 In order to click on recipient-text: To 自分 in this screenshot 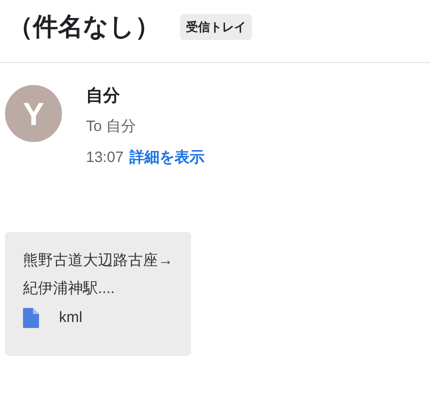, I will do `click(112, 127)`.